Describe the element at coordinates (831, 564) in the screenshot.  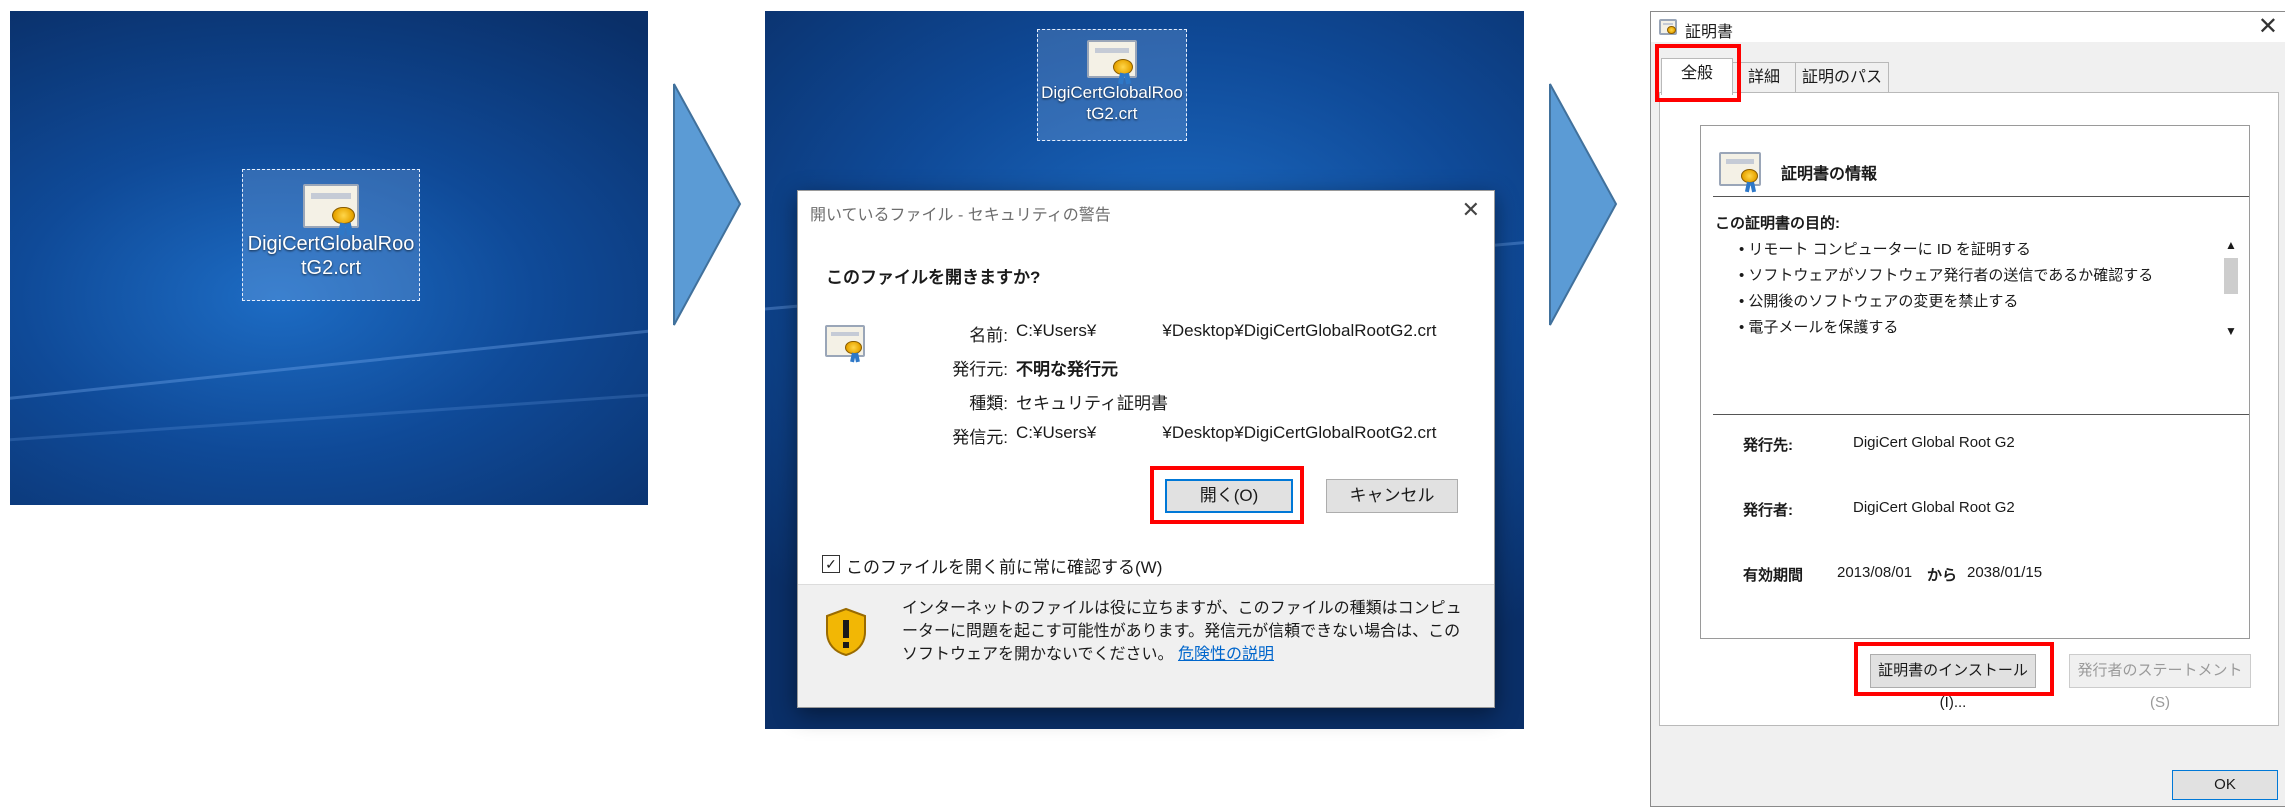
I see `always-ask-checkbox: ✓` at that location.